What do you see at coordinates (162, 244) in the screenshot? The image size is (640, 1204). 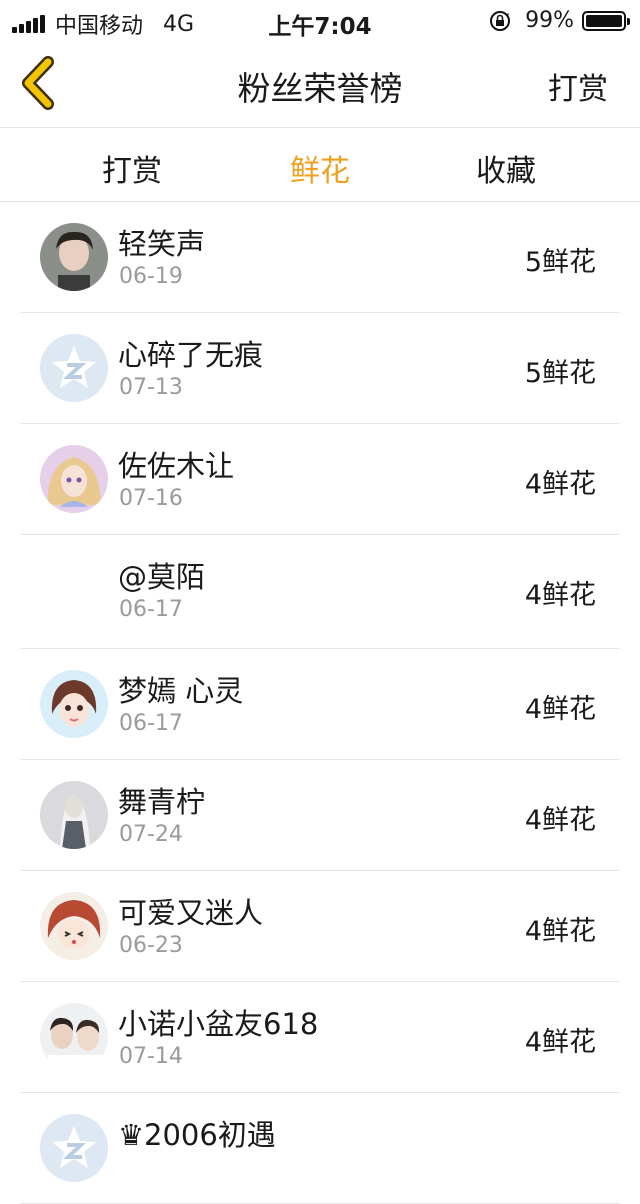 I see `fan-name: 轻笑声` at bounding box center [162, 244].